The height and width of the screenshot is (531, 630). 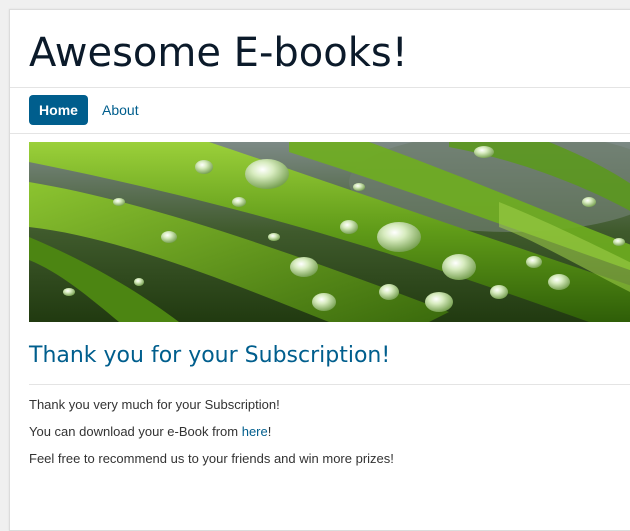 I want to click on nav-home-button: Home, so click(x=58, y=110).